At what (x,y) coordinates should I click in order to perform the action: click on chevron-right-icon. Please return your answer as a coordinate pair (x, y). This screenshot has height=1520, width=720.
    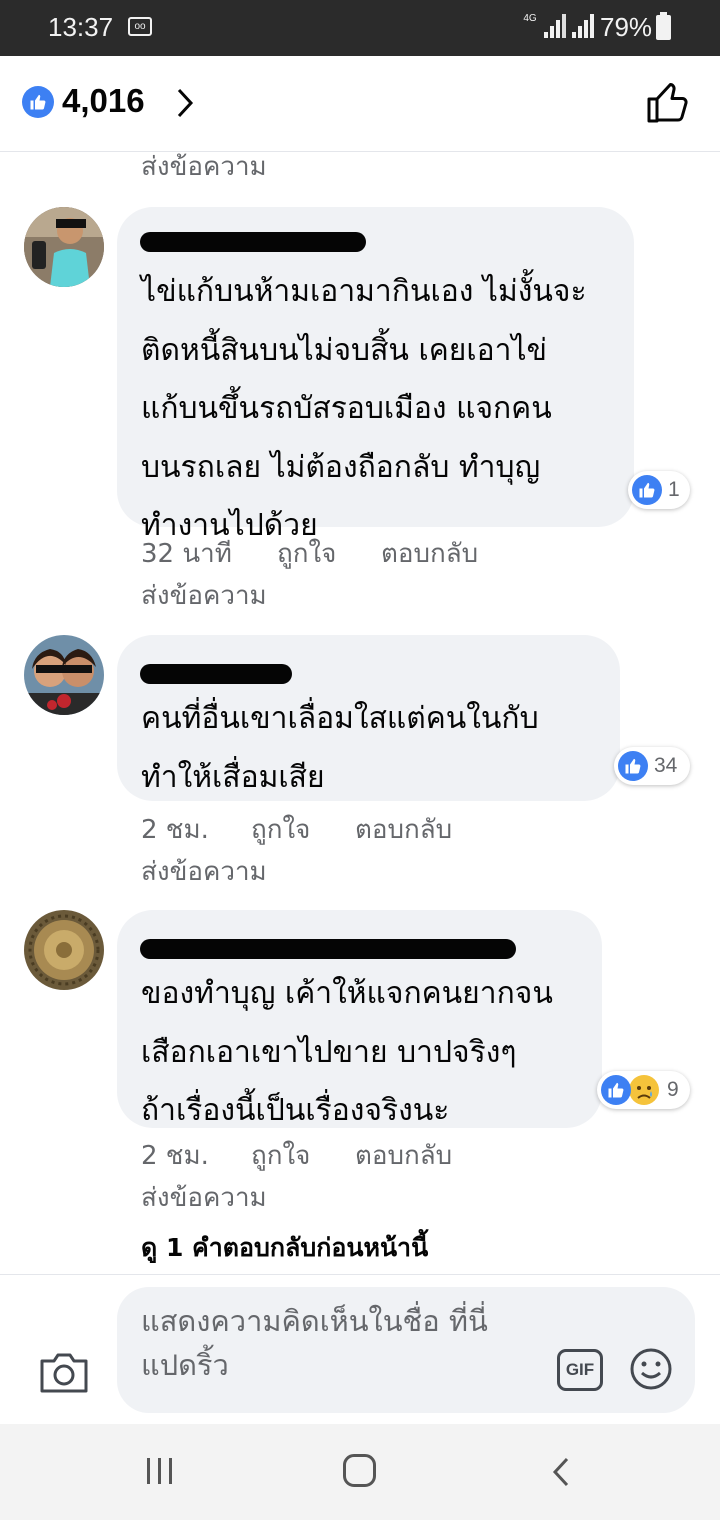
    Looking at the image, I should click on (185, 103).